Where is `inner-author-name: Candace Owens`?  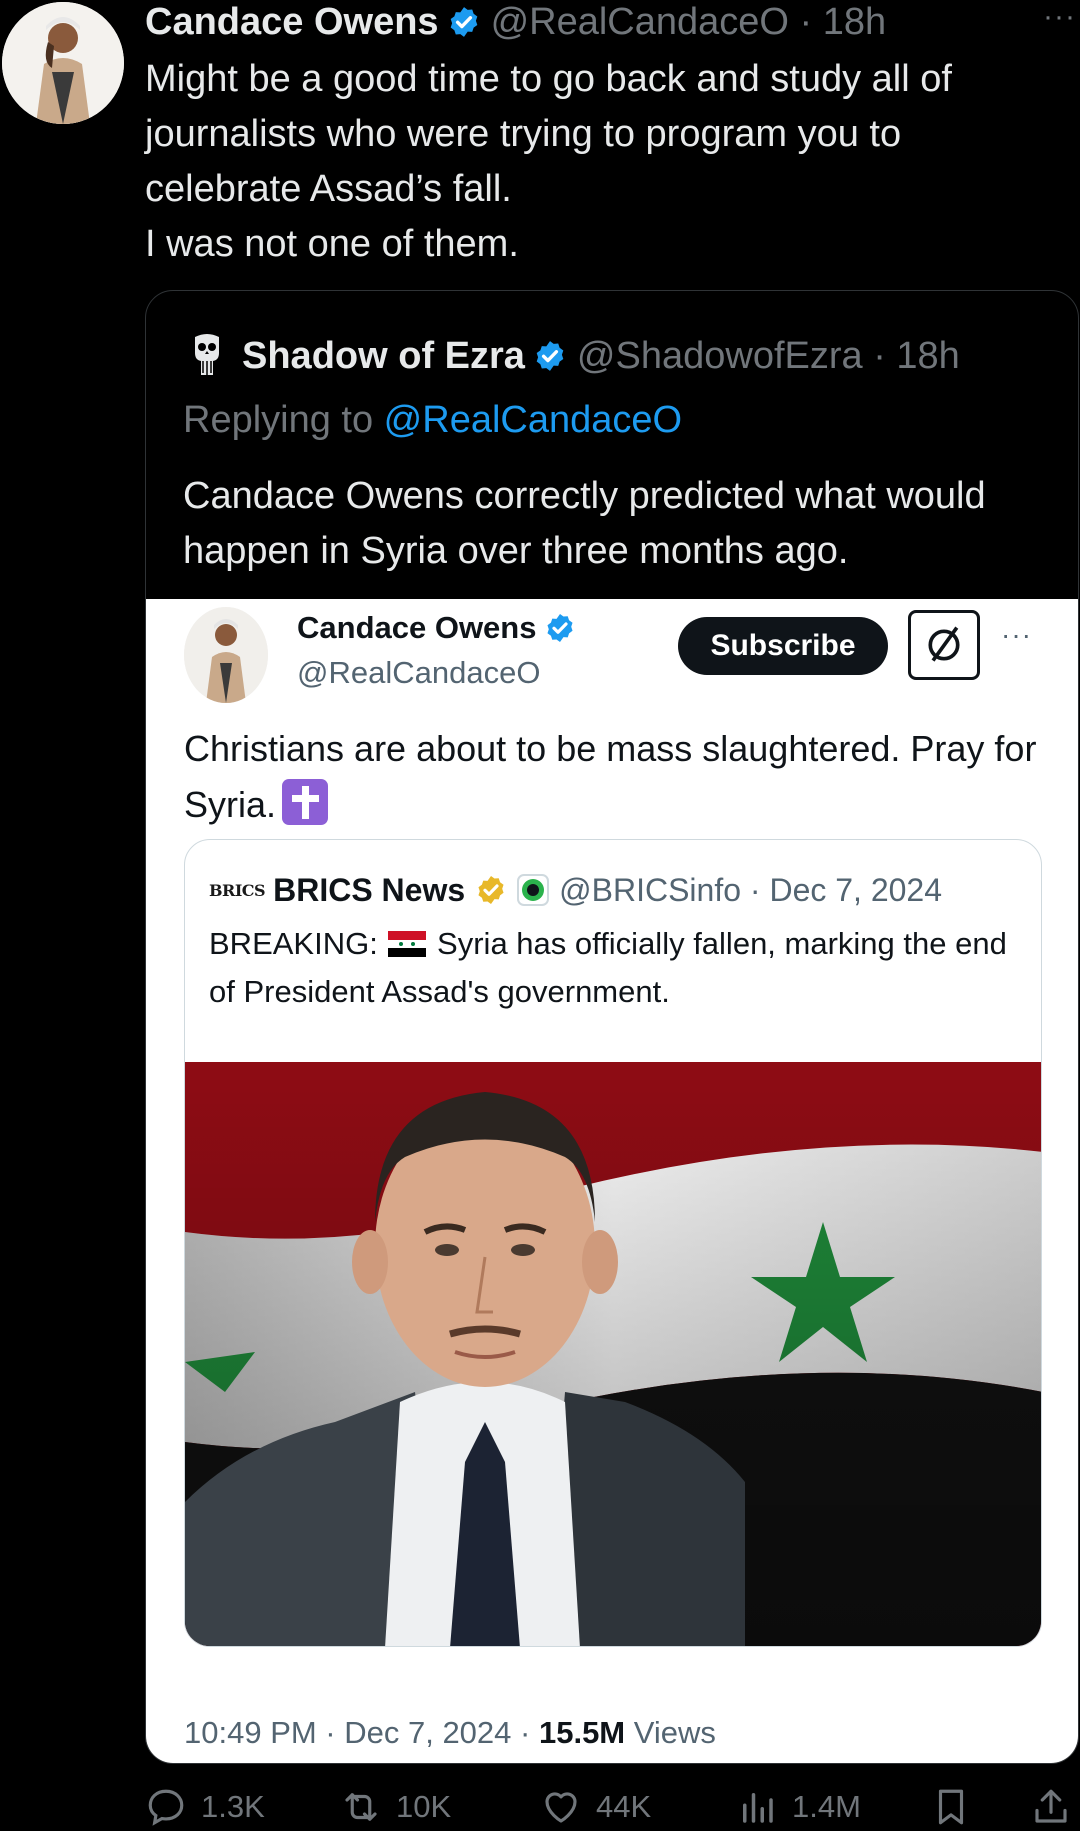 inner-author-name: Candace Owens is located at coordinates (441, 628).